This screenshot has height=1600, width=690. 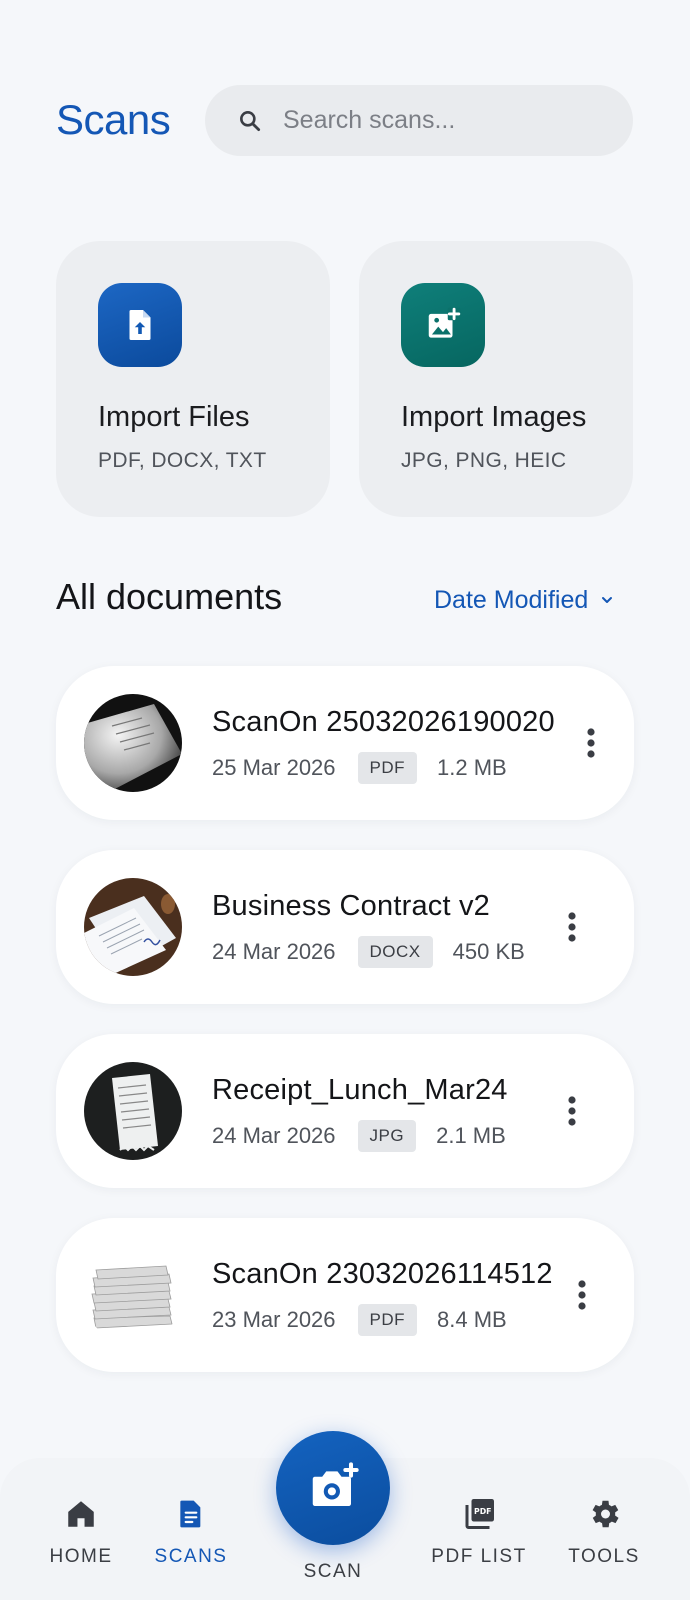 I want to click on nav-scans: SCANS, so click(x=191, y=1539).